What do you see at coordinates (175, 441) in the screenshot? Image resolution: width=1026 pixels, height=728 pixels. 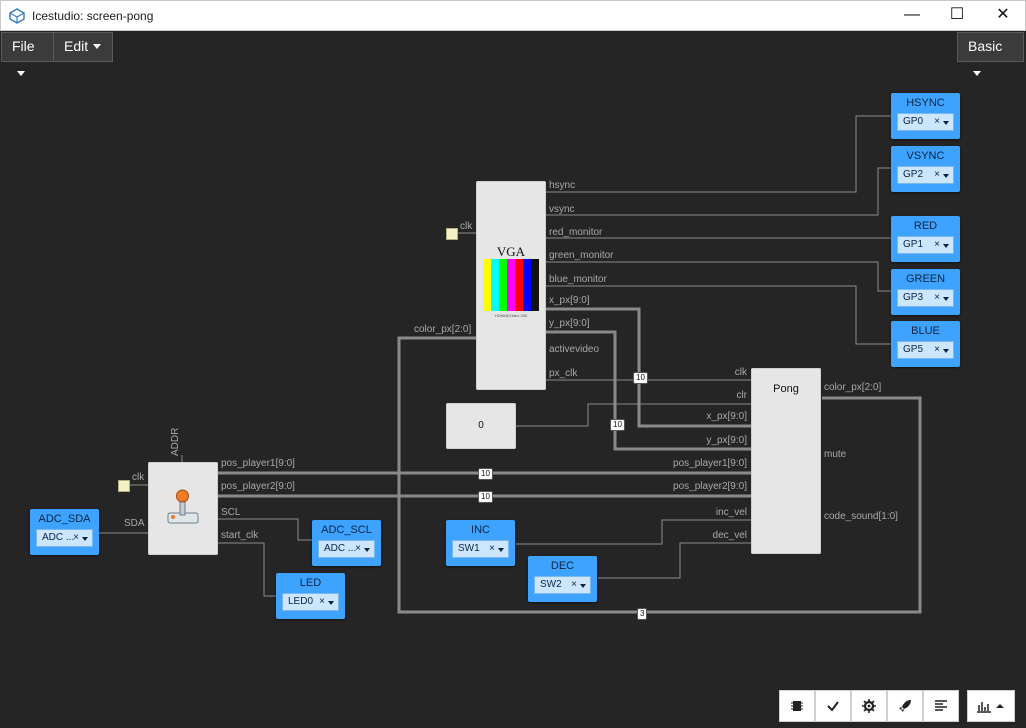 I see `joystick-addr-label: ADDR` at bounding box center [175, 441].